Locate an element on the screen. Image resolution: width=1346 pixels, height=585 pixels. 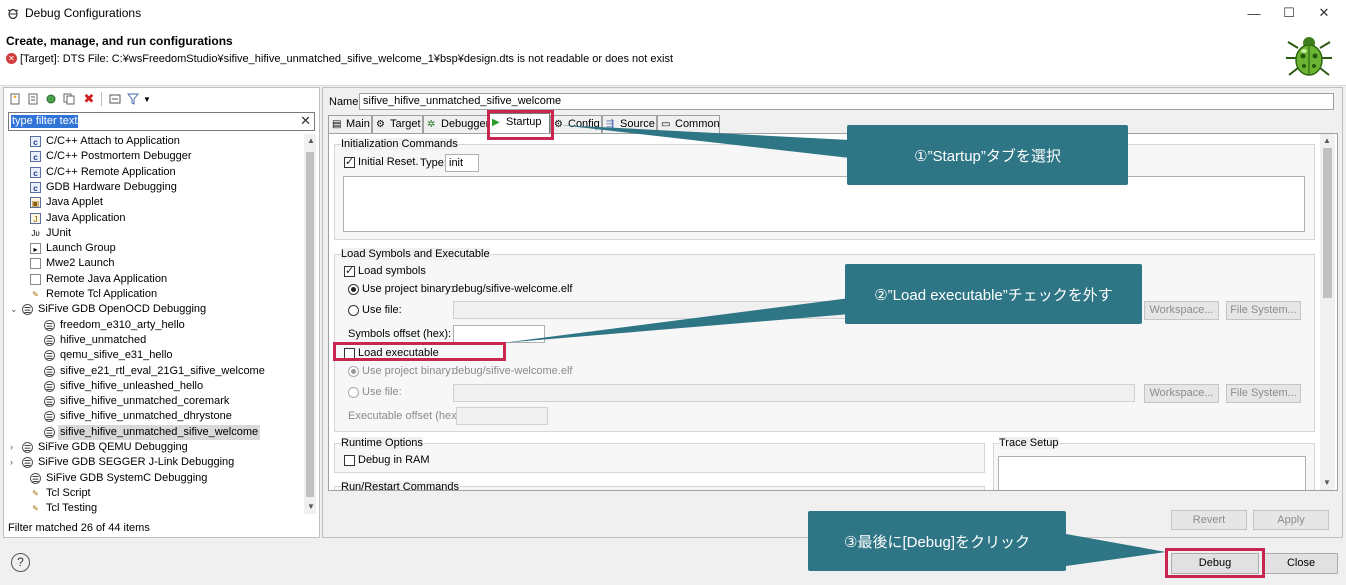
tree-item: ☰ sifive_hifive_unmatched_coremark is located at coordinates (155, 401).